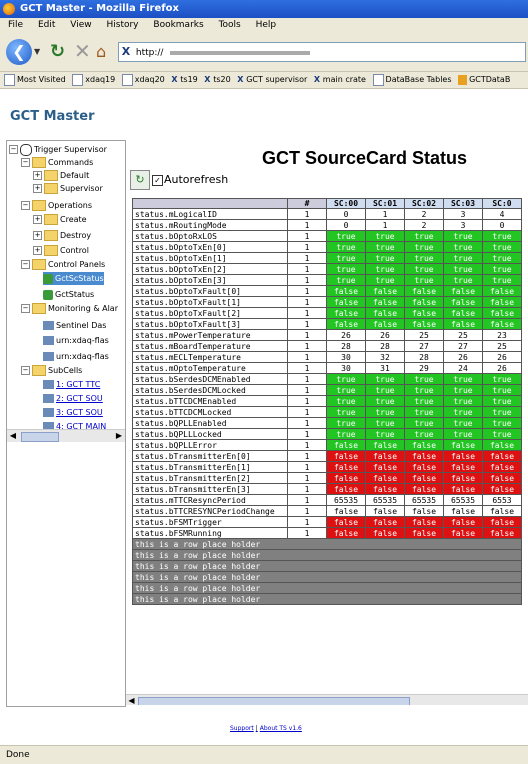 This screenshot has height=764, width=528. I want to click on tree-node-destroy: + Destroy, so click(62, 235).